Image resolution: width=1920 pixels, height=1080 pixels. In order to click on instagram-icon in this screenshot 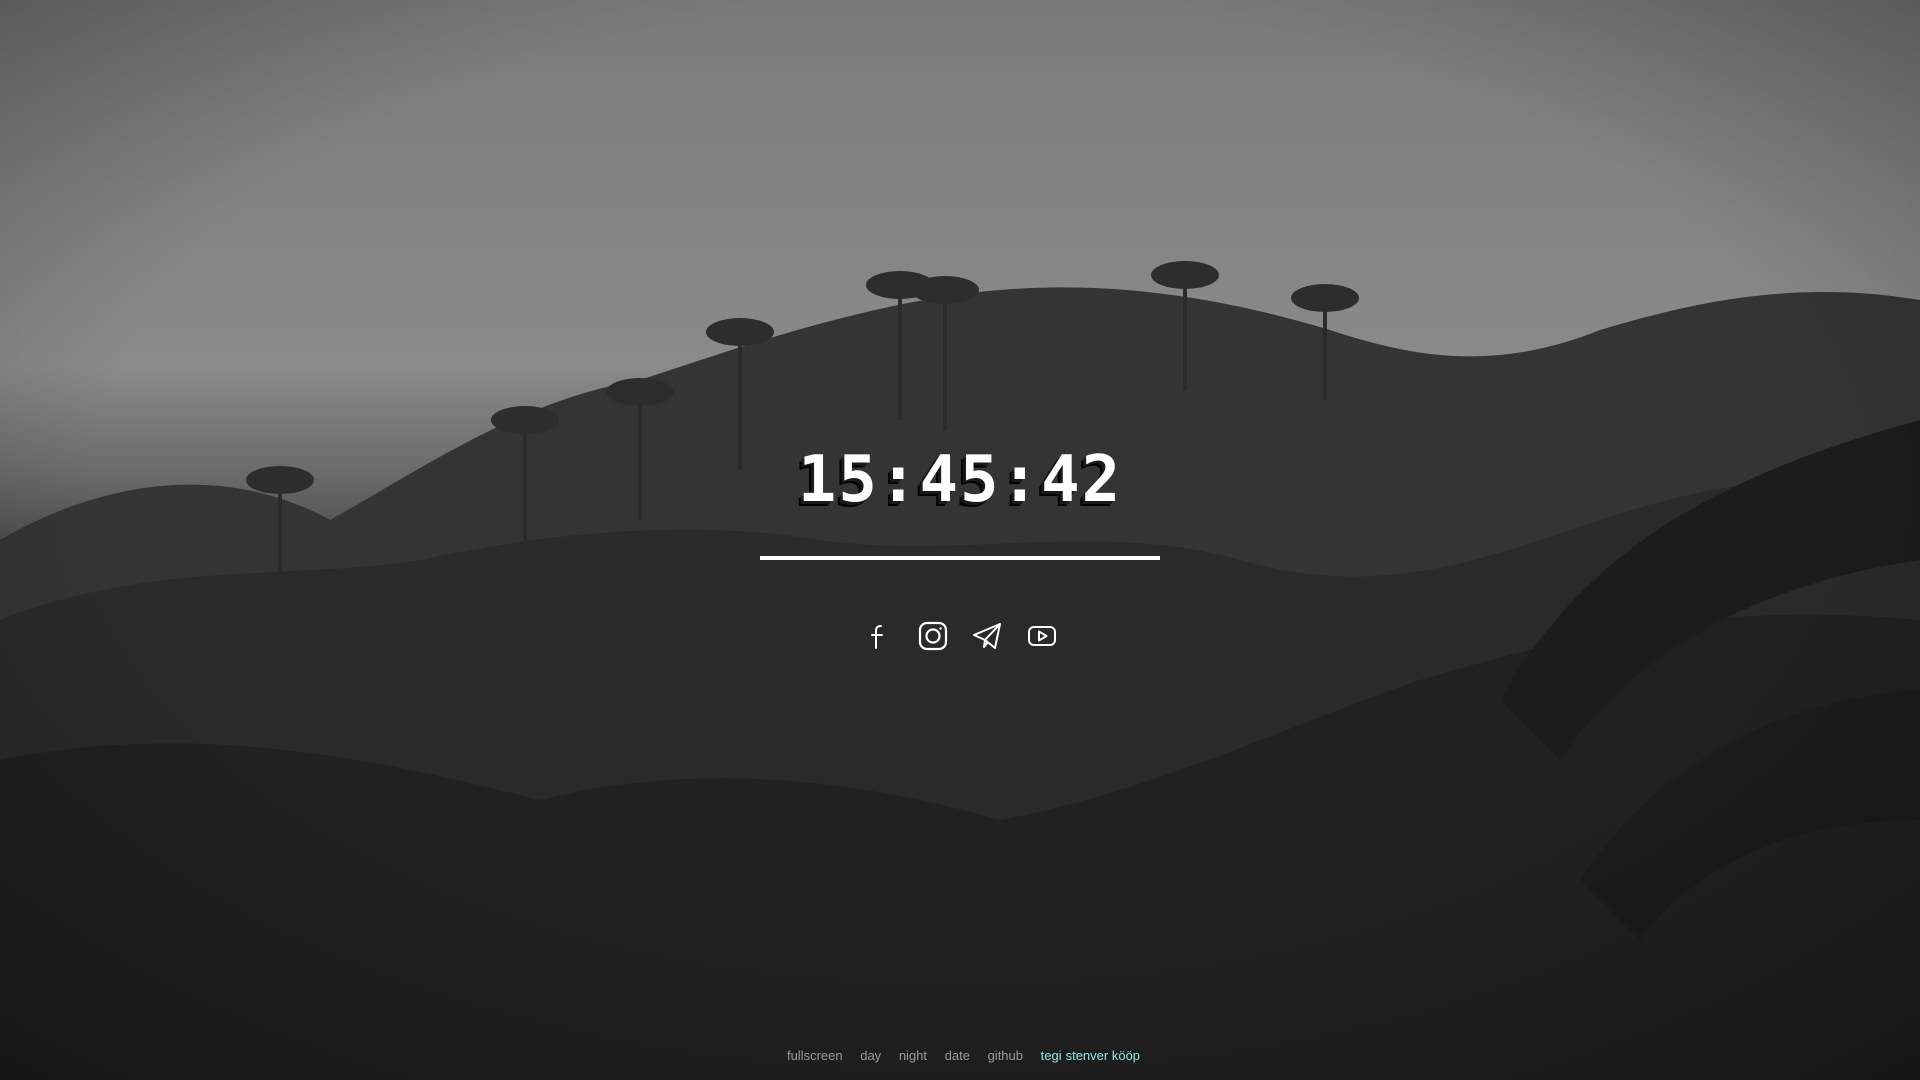, I will do `click(932, 636)`.